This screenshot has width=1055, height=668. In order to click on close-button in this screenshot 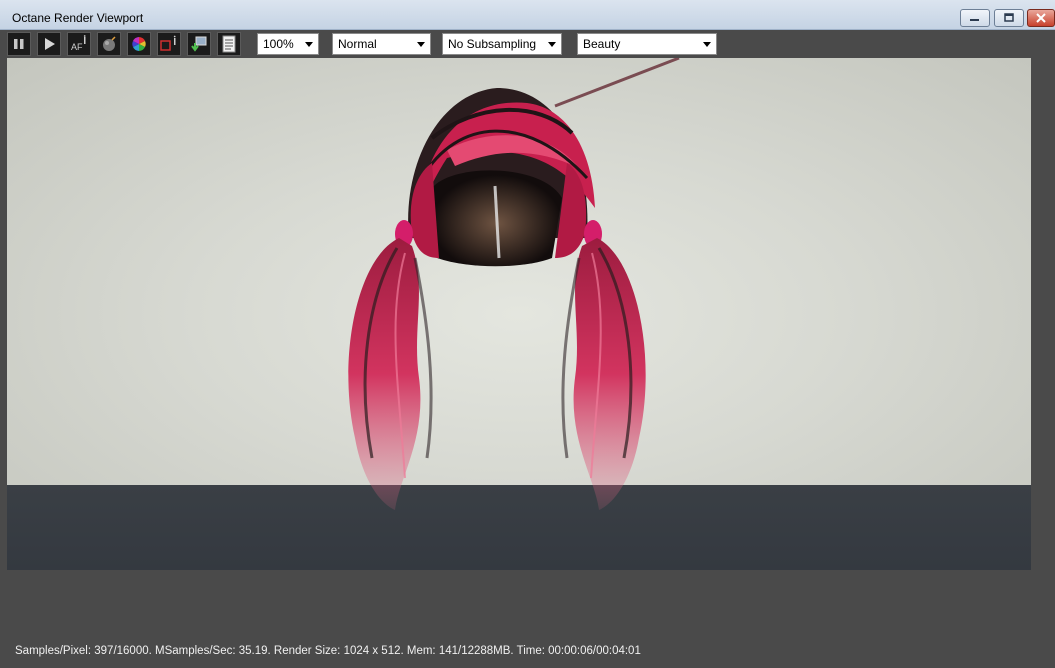, I will do `click(1041, 18)`.